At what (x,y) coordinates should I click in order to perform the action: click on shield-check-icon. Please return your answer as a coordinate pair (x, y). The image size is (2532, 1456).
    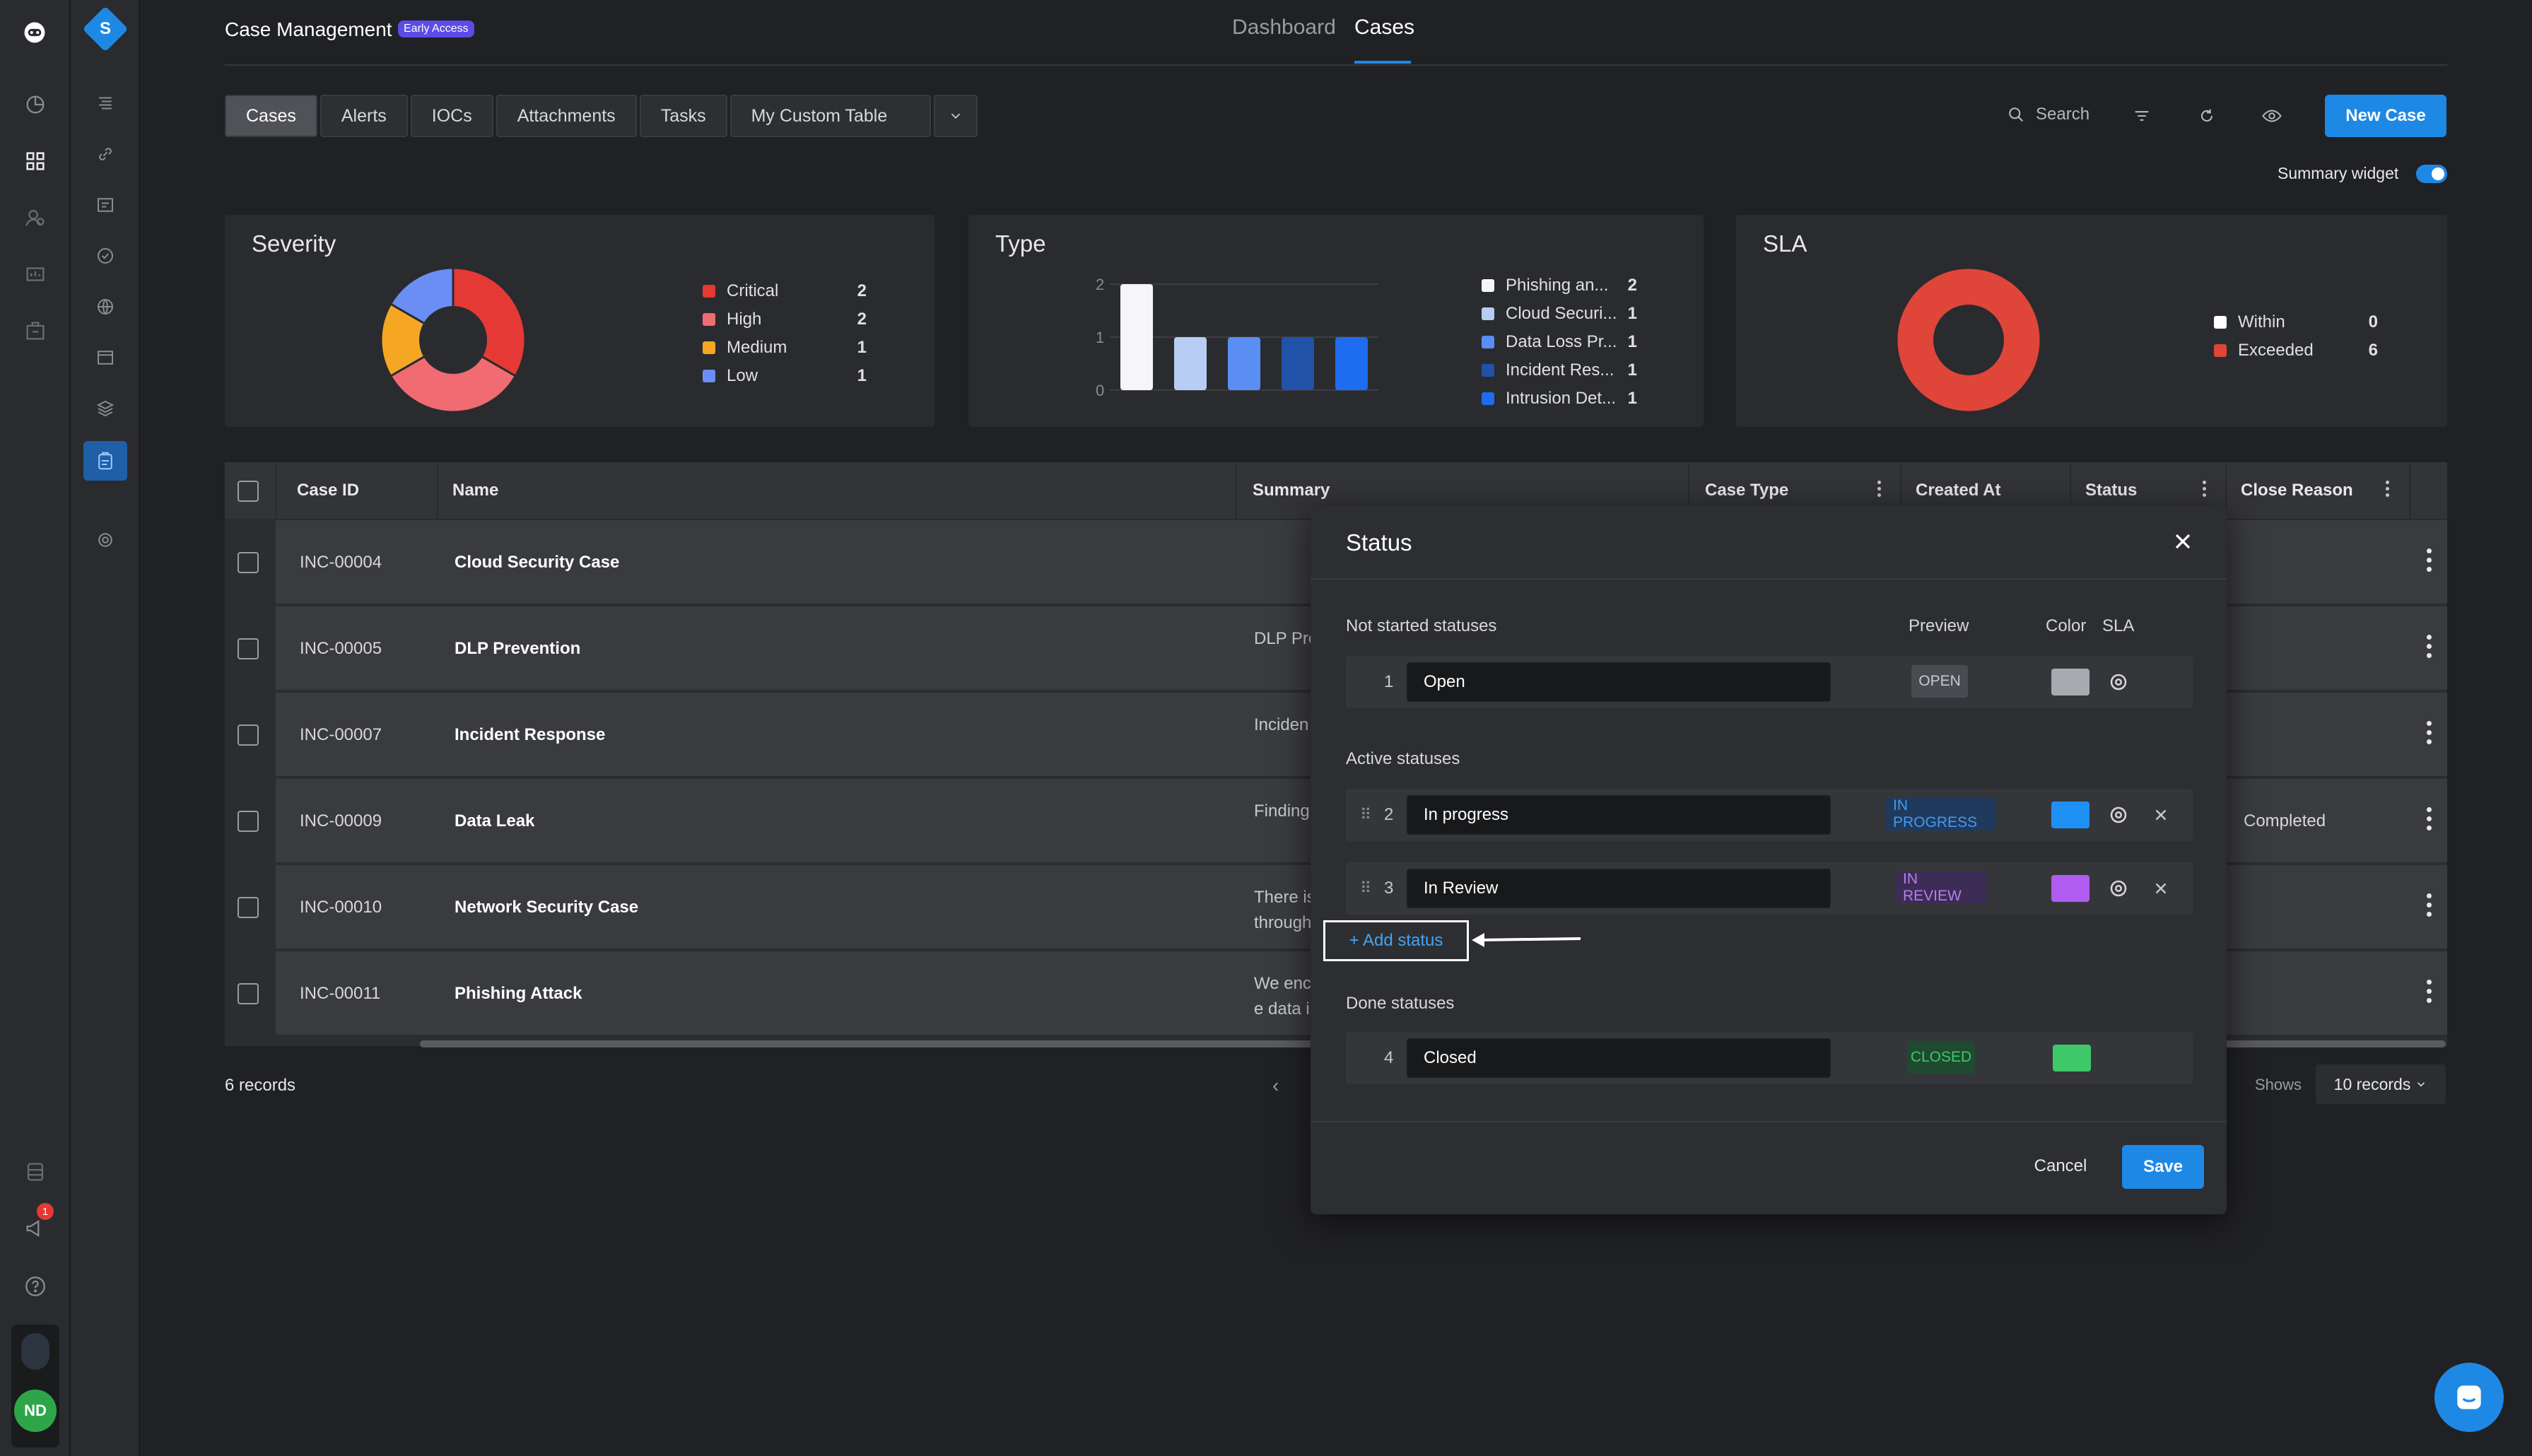
    Looking at the image, I should click on (105, 256).